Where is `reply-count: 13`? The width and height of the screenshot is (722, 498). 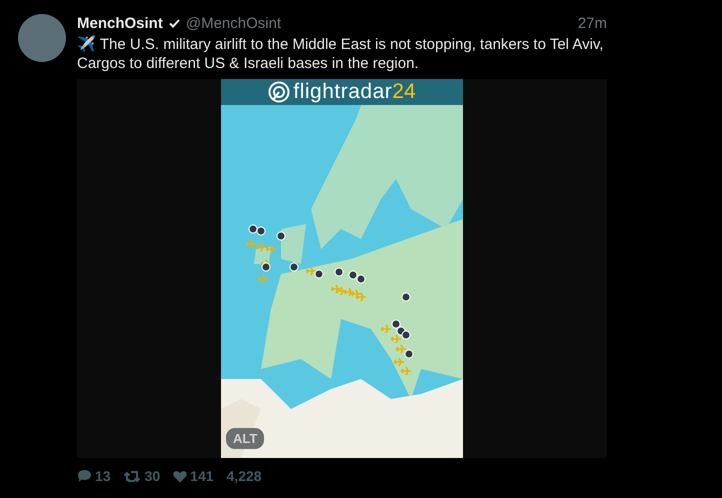
reply-count: 13 is located at coordinates (103, 476).